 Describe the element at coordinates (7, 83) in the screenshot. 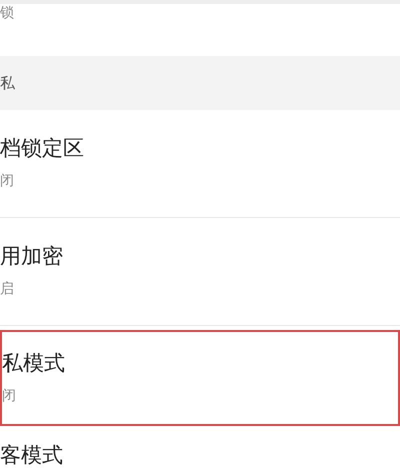

I see `section-title: 私` at that location.